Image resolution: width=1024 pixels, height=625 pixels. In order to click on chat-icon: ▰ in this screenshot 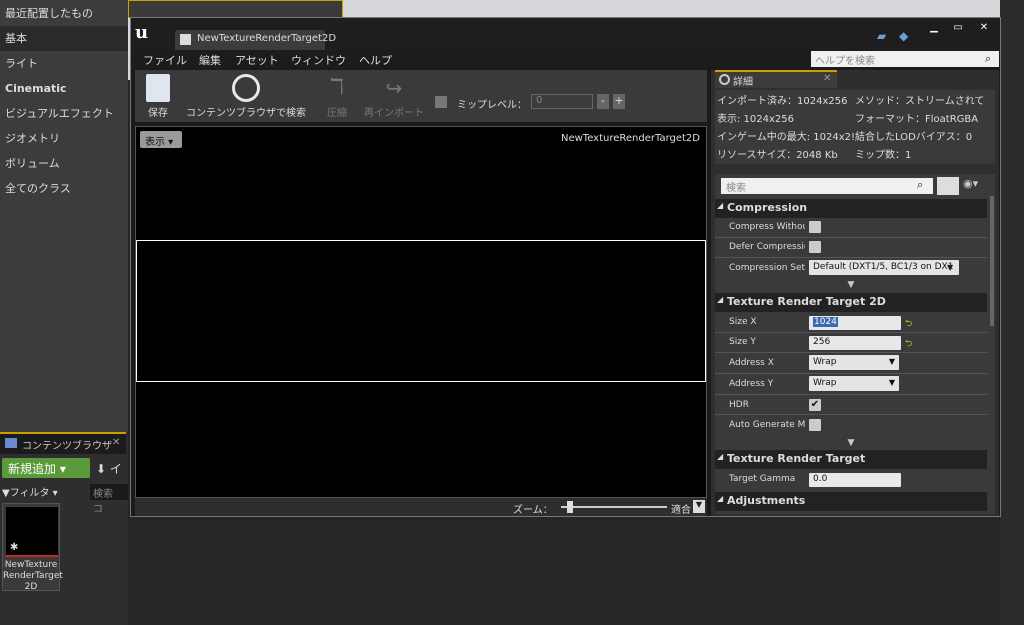, I will do `click(881, 36)`.